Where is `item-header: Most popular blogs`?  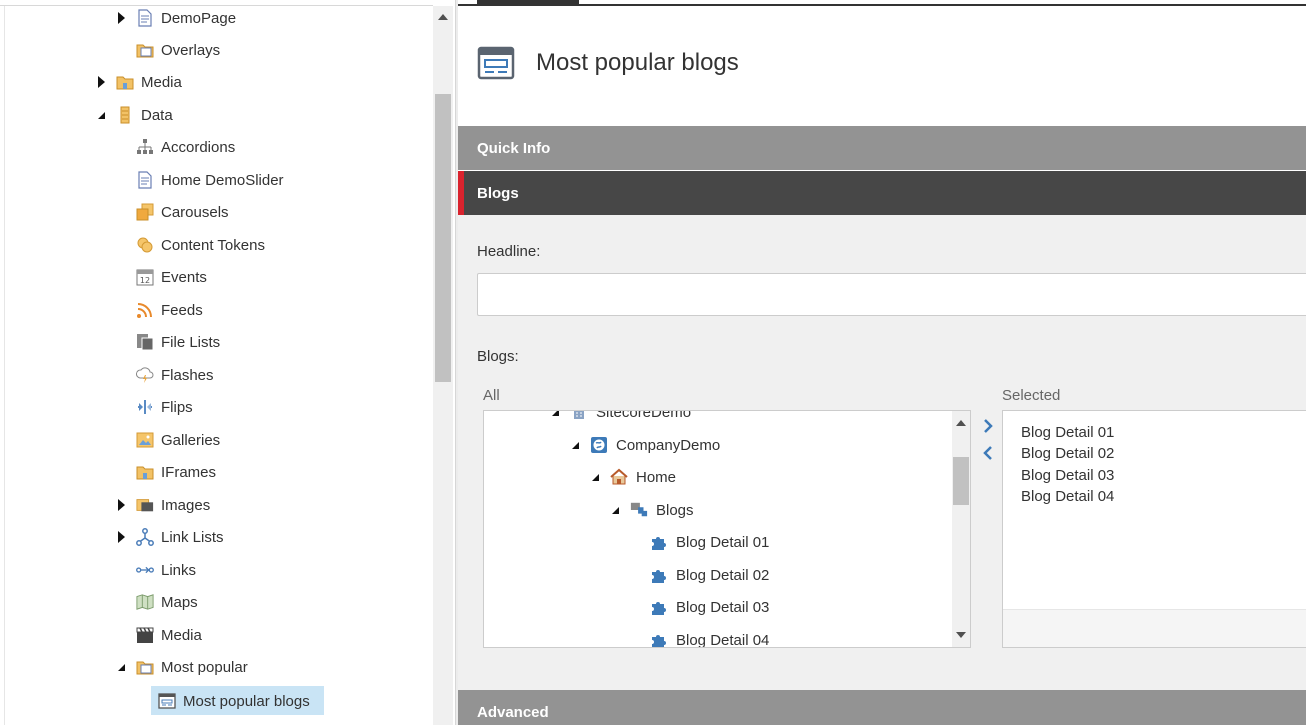 item-header: Most popular blogs is located at coordinates (608, 63).